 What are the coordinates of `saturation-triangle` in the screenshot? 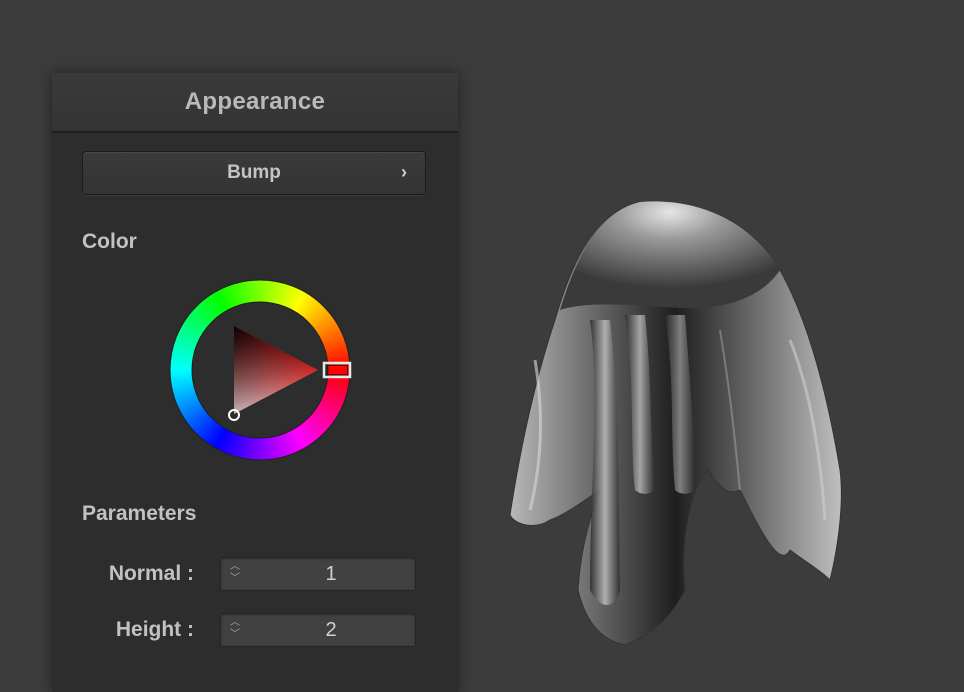 It's located at (276, 370).